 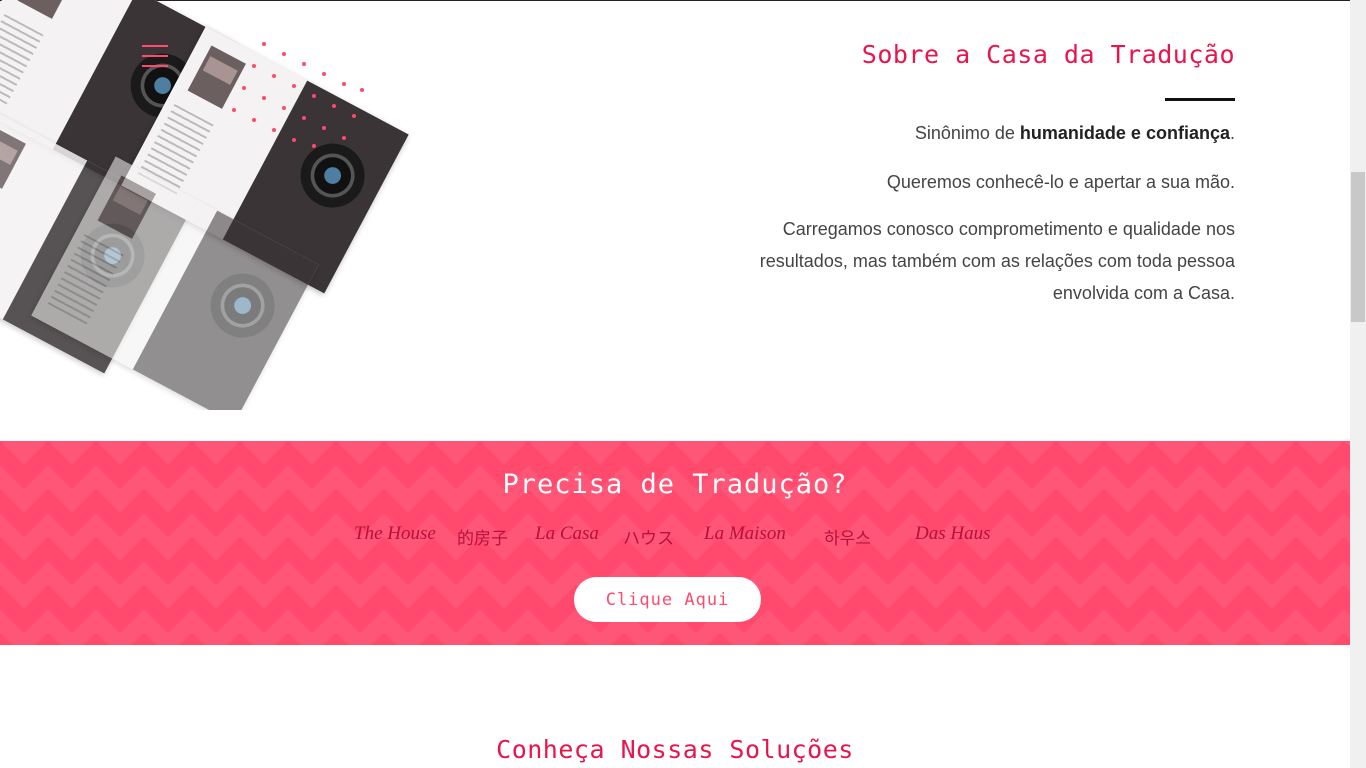 I want to click on dot-pattern, so click(x=300, y=95).